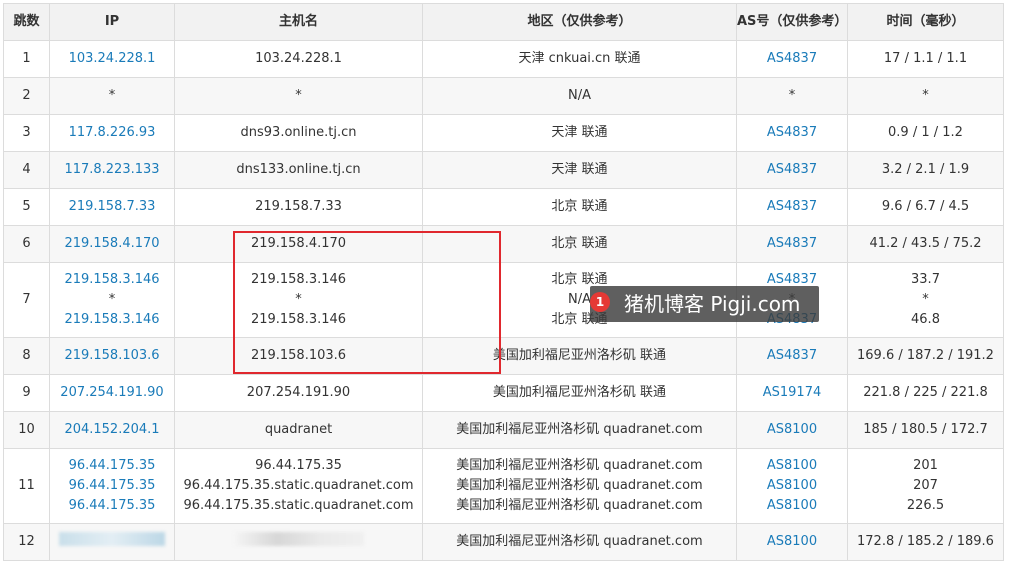  I want to click on hop-cell: 11, so click(26, 486).